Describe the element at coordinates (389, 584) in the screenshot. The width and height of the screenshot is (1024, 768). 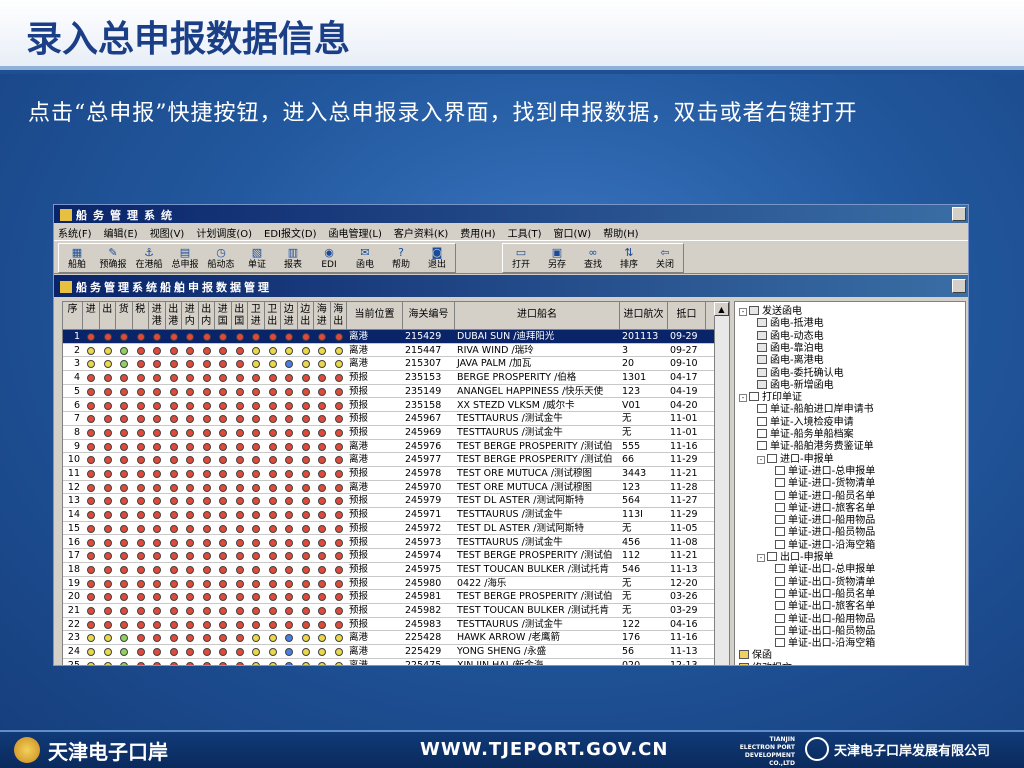
I see `table-row: 19 预报 245980 0422 /海乐 无 12-20` at that location.